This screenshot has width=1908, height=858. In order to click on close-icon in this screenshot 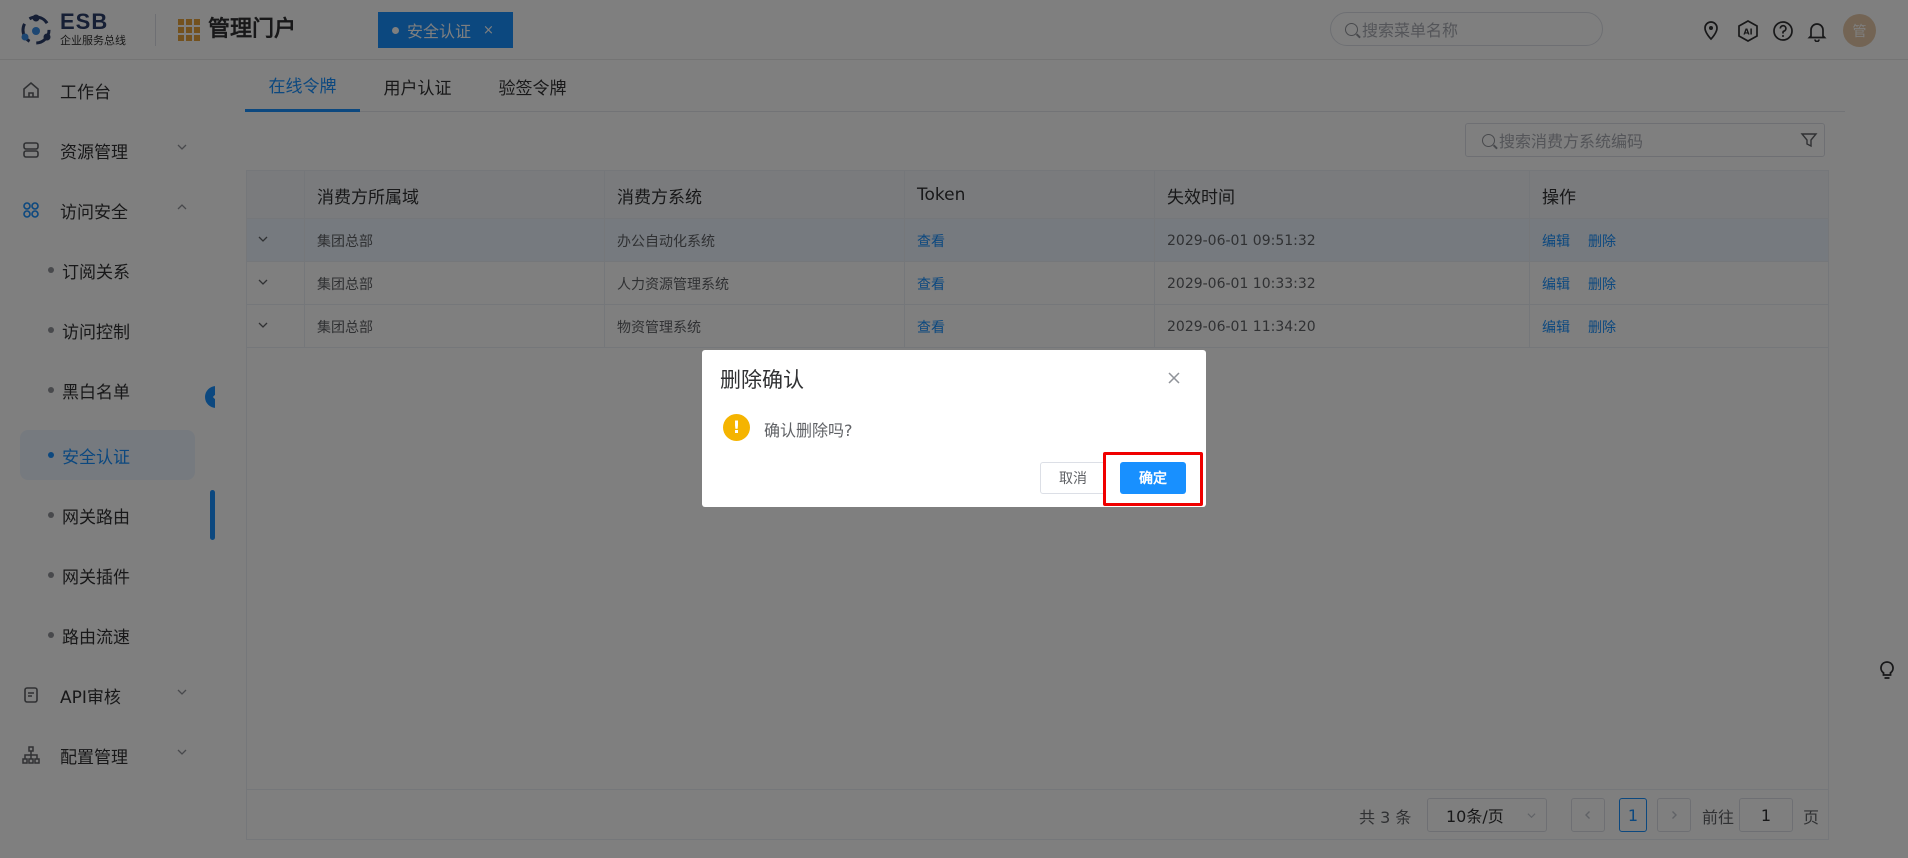, I will do `click(1174, 378)`.